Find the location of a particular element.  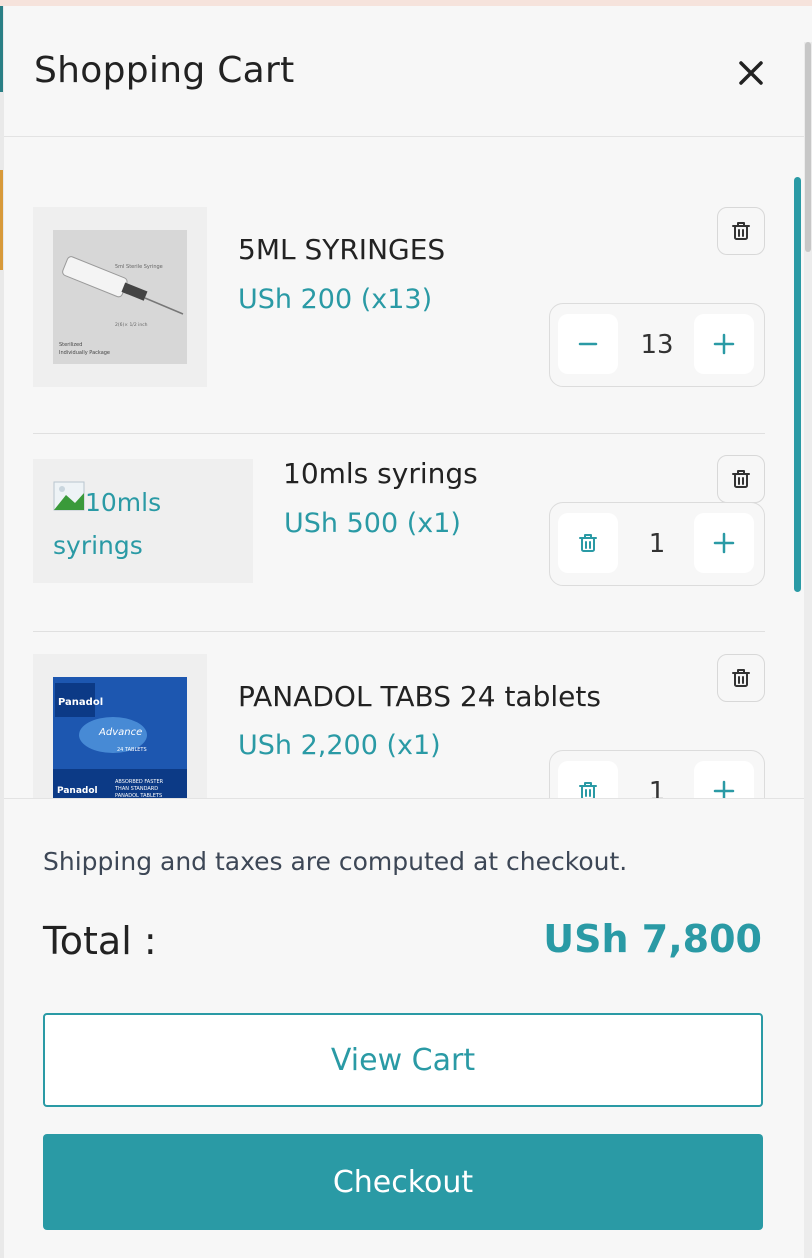

close-icon is located at coordinates (751, 73).